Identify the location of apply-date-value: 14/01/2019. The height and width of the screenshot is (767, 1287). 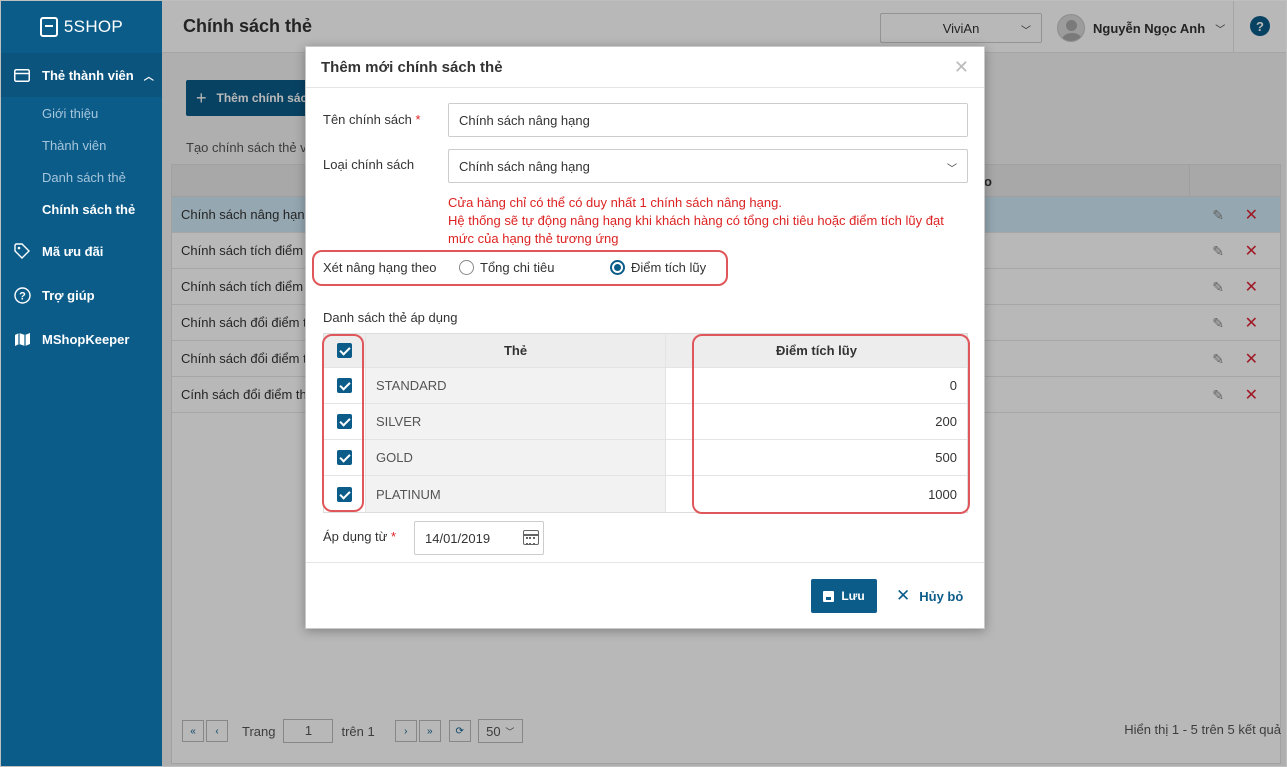
(458, 538).